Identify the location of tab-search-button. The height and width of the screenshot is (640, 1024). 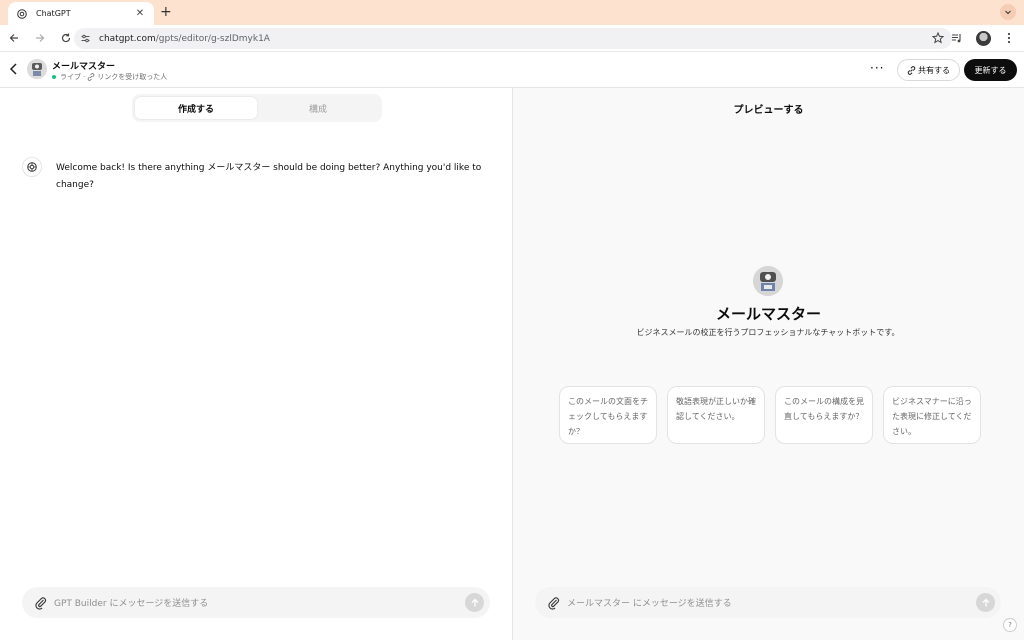
(1008, 12).